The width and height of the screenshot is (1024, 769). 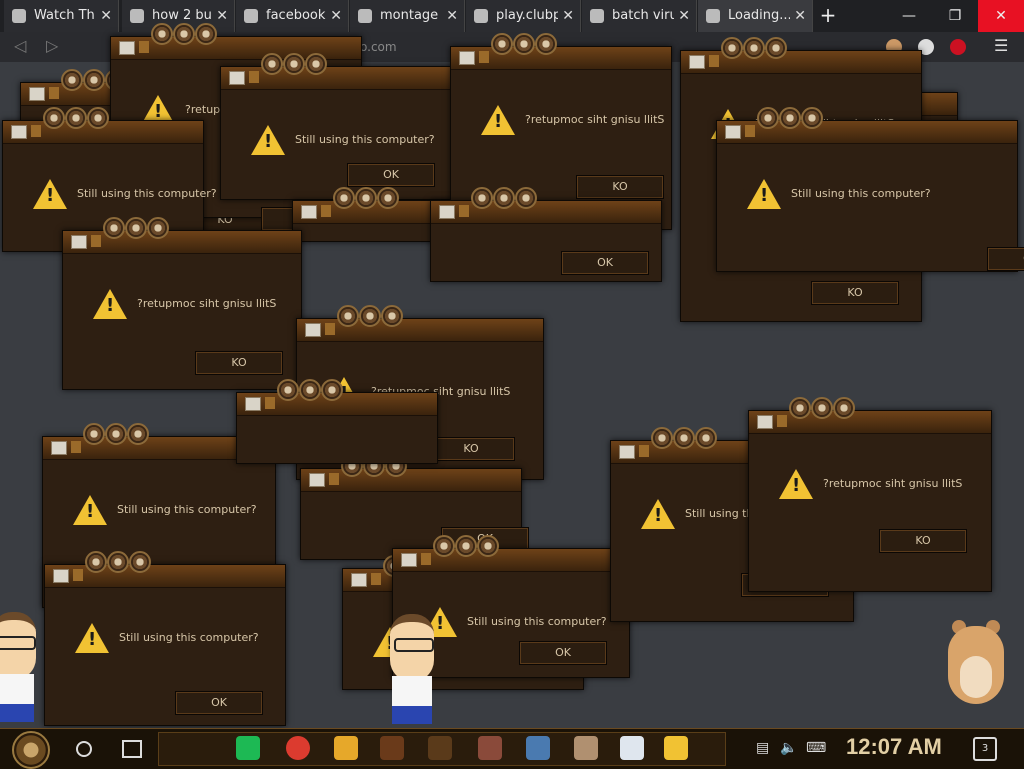 I want to click on thumbnail-icon, so click(x=440, y=748).